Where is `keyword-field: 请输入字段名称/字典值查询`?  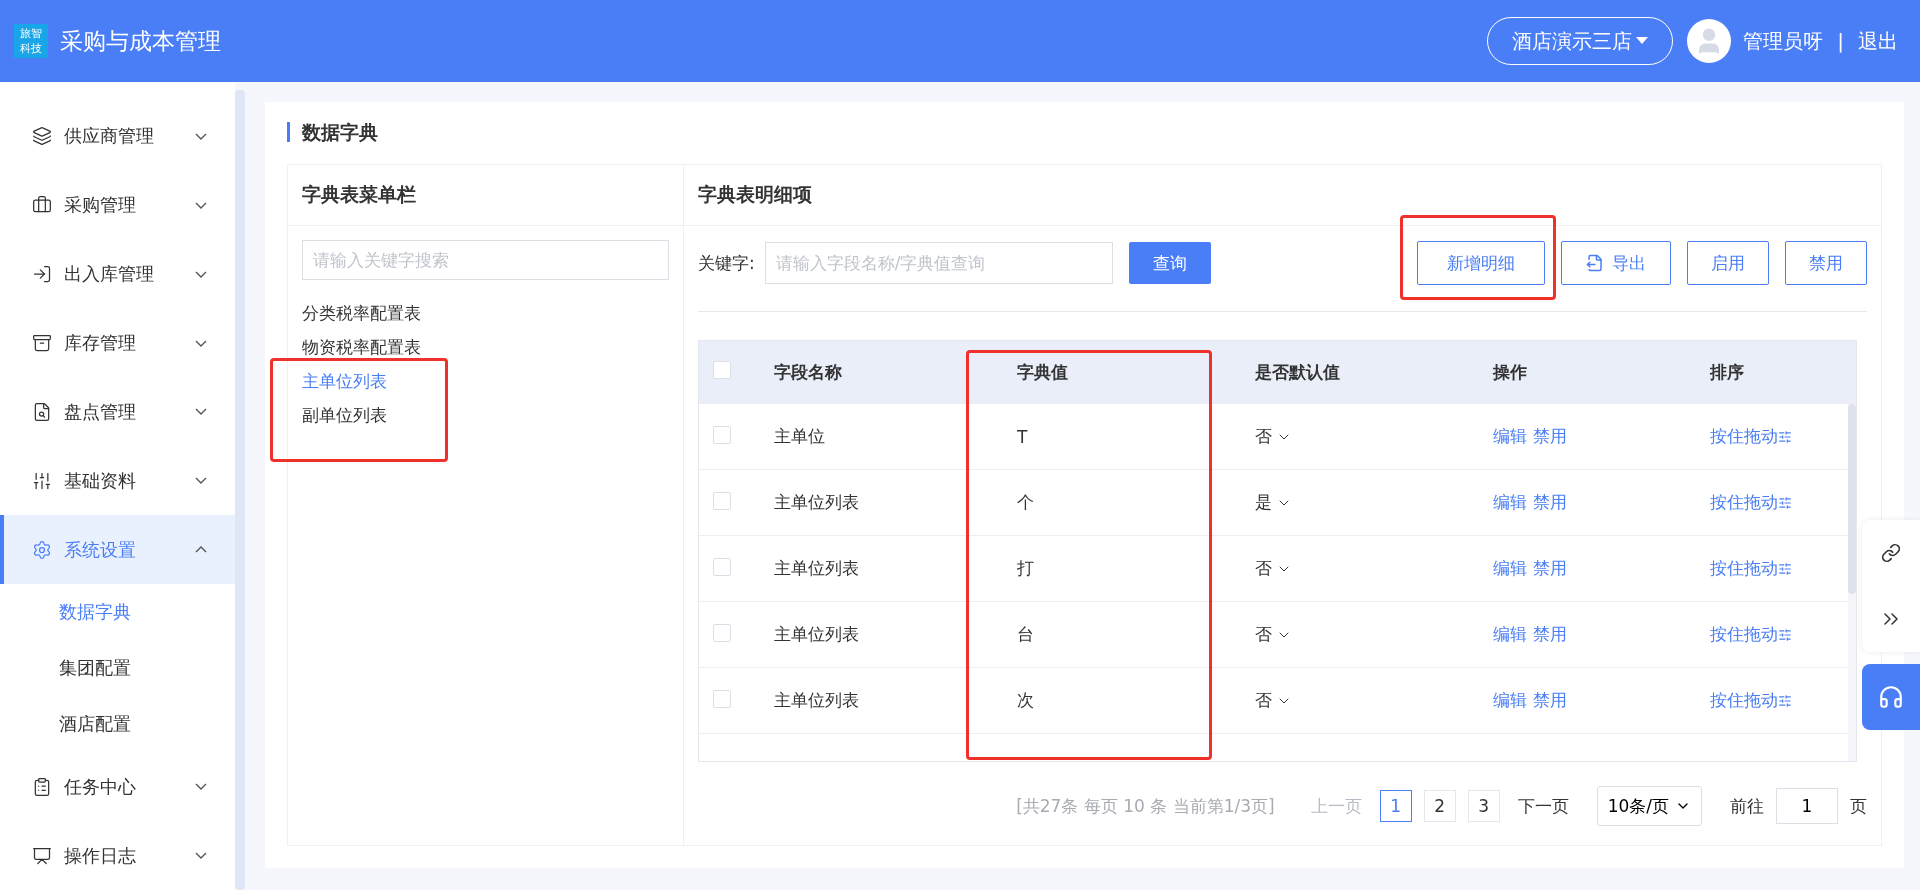 keyword-field: 请输入字段名称/字典值查询 is located at coordinates (938, 263).